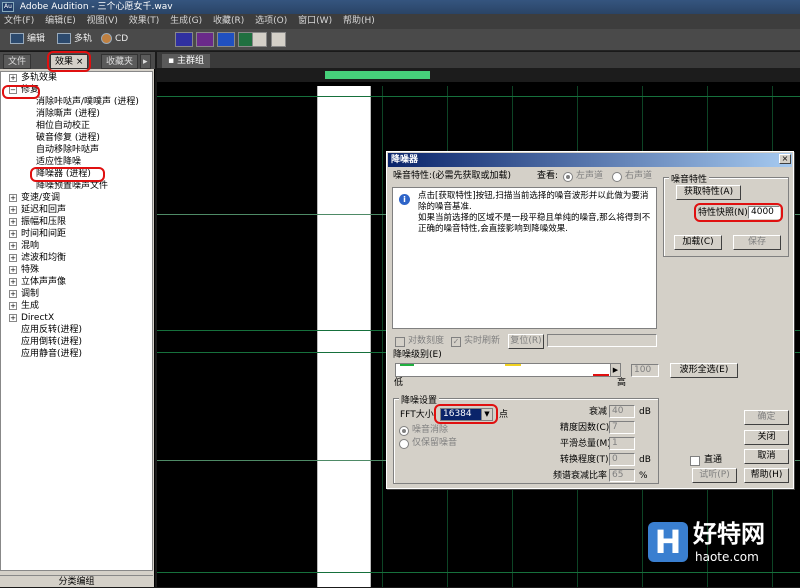 This screenshot has width=800, height=588. Describe the element at coordinates (377, 75) in the screenshot. I see `overview-range` at that location.